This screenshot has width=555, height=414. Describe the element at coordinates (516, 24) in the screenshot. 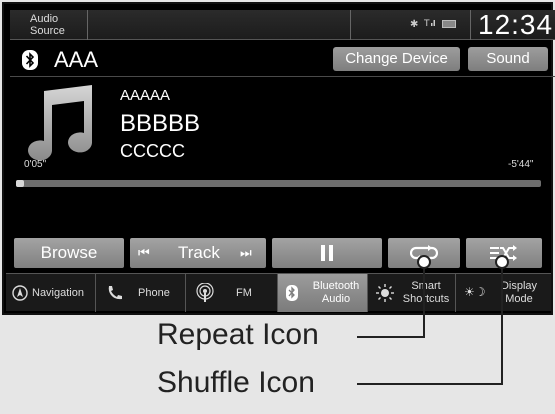

I see `clock: 12:34` at that location.